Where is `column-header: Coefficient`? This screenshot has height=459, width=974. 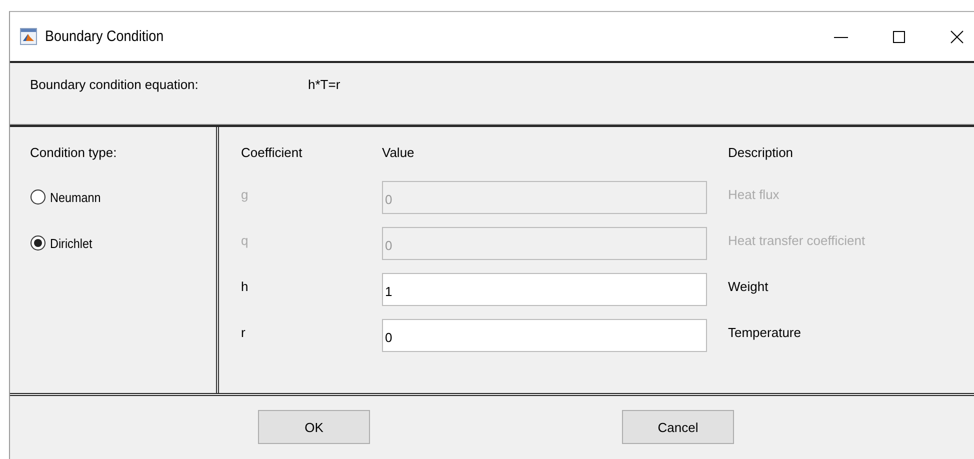 column-header: Coefficient is located at coordinates (272, 152).